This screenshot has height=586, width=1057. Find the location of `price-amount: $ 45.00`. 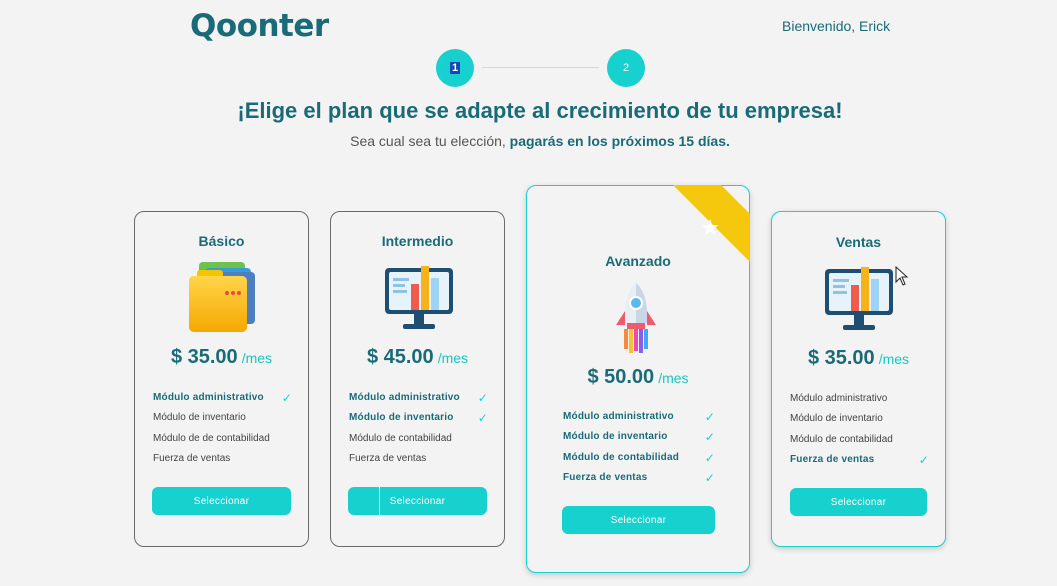

price-amount: $ 45.00 is located at coordinates (400, 357).